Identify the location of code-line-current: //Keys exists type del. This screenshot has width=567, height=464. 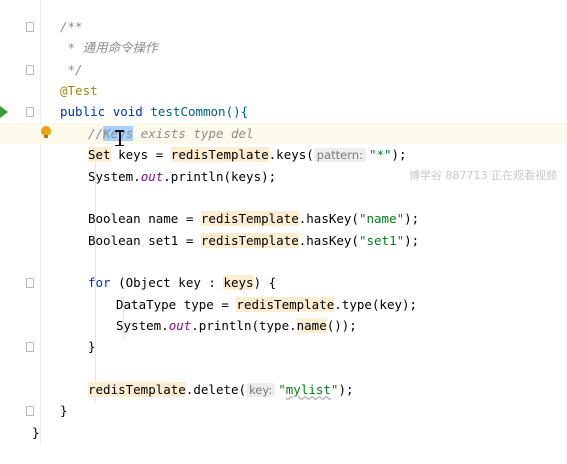
(283, 133).